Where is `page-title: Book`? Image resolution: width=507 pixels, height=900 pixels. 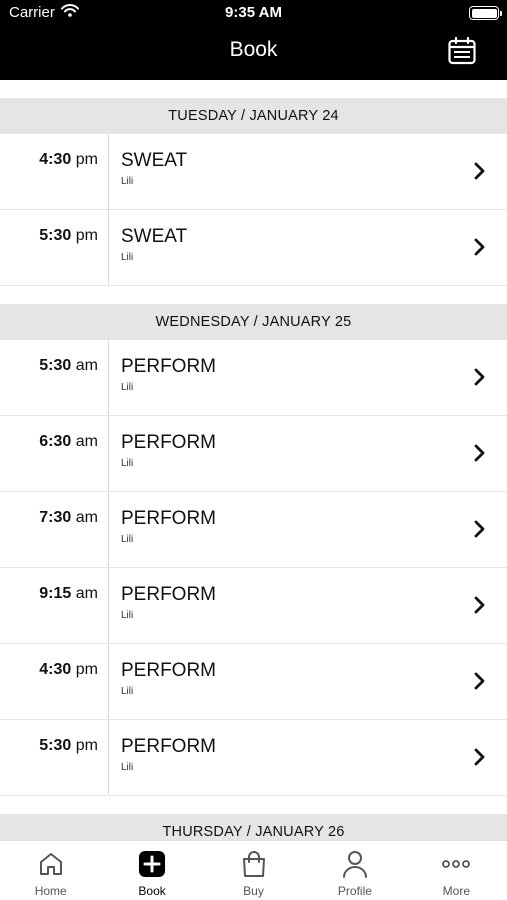 page-title: Book is located at coordinates (253, 49).